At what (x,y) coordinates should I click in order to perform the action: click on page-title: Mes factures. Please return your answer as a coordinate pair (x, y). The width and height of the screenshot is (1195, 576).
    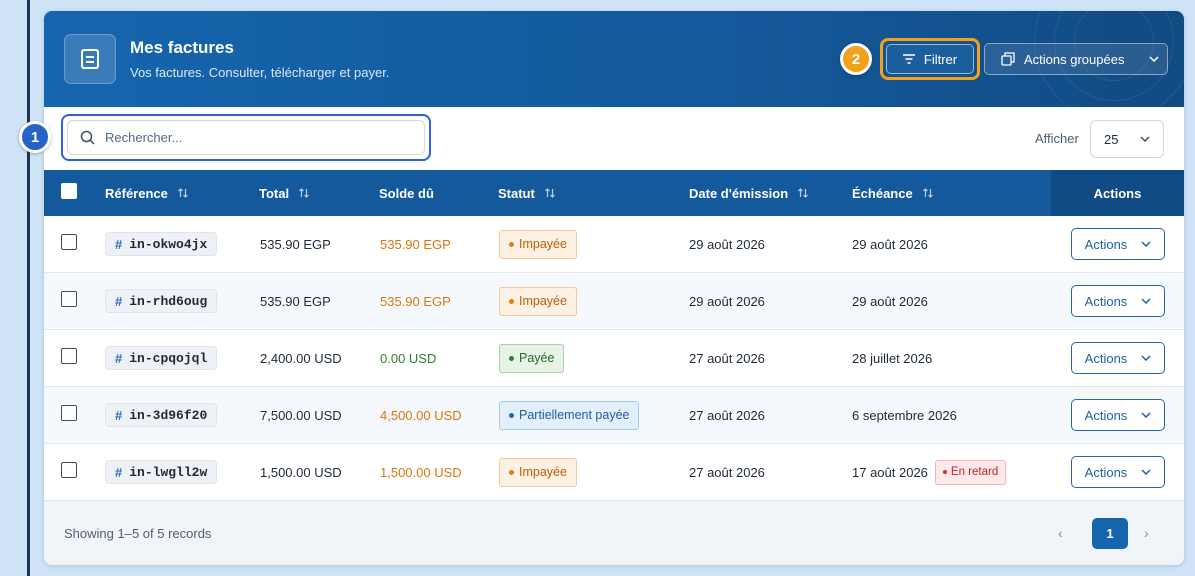
    Looking at the image, I should click on (182, 47).